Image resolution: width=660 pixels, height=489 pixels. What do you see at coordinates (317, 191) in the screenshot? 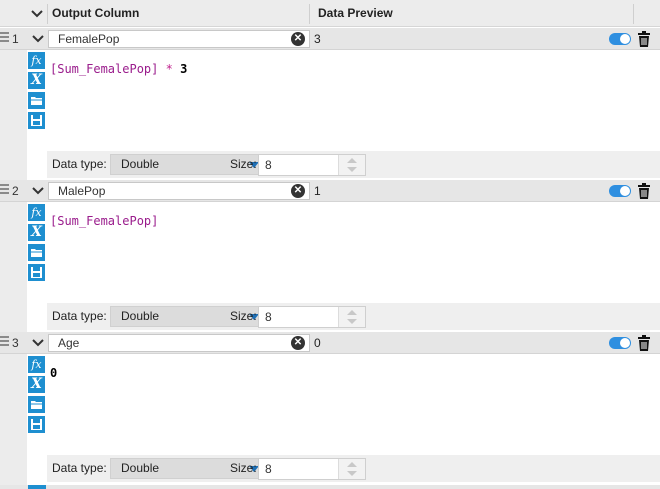
I see `data-preview-value: 1` at bounding box center [317, 191].